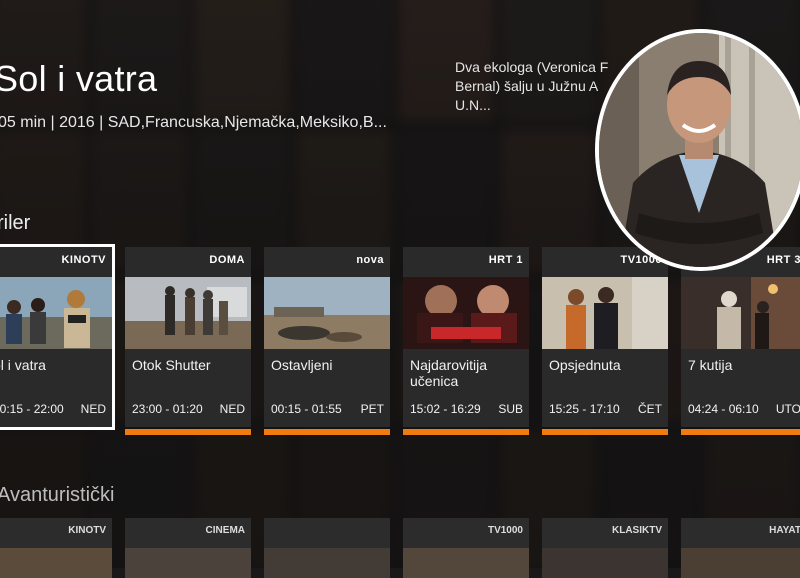 This screenshot has height=578, width=800. I want to click on channel-logo: CINEMA, so click(225, 530).